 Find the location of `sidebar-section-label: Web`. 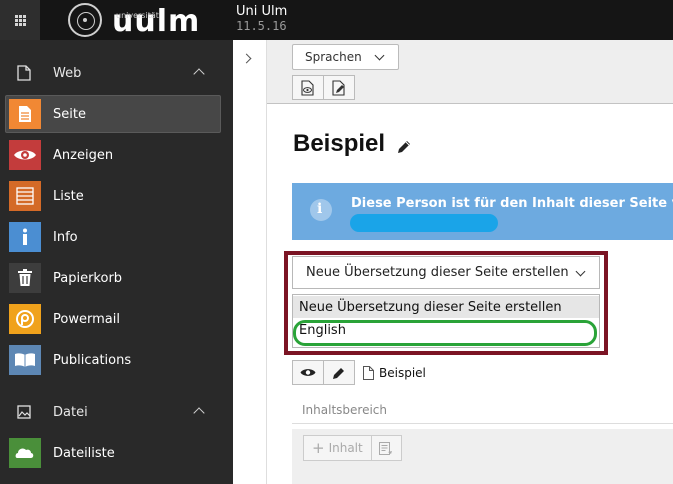

sidebar-section-label: Web is located at coordinates (67, 73).